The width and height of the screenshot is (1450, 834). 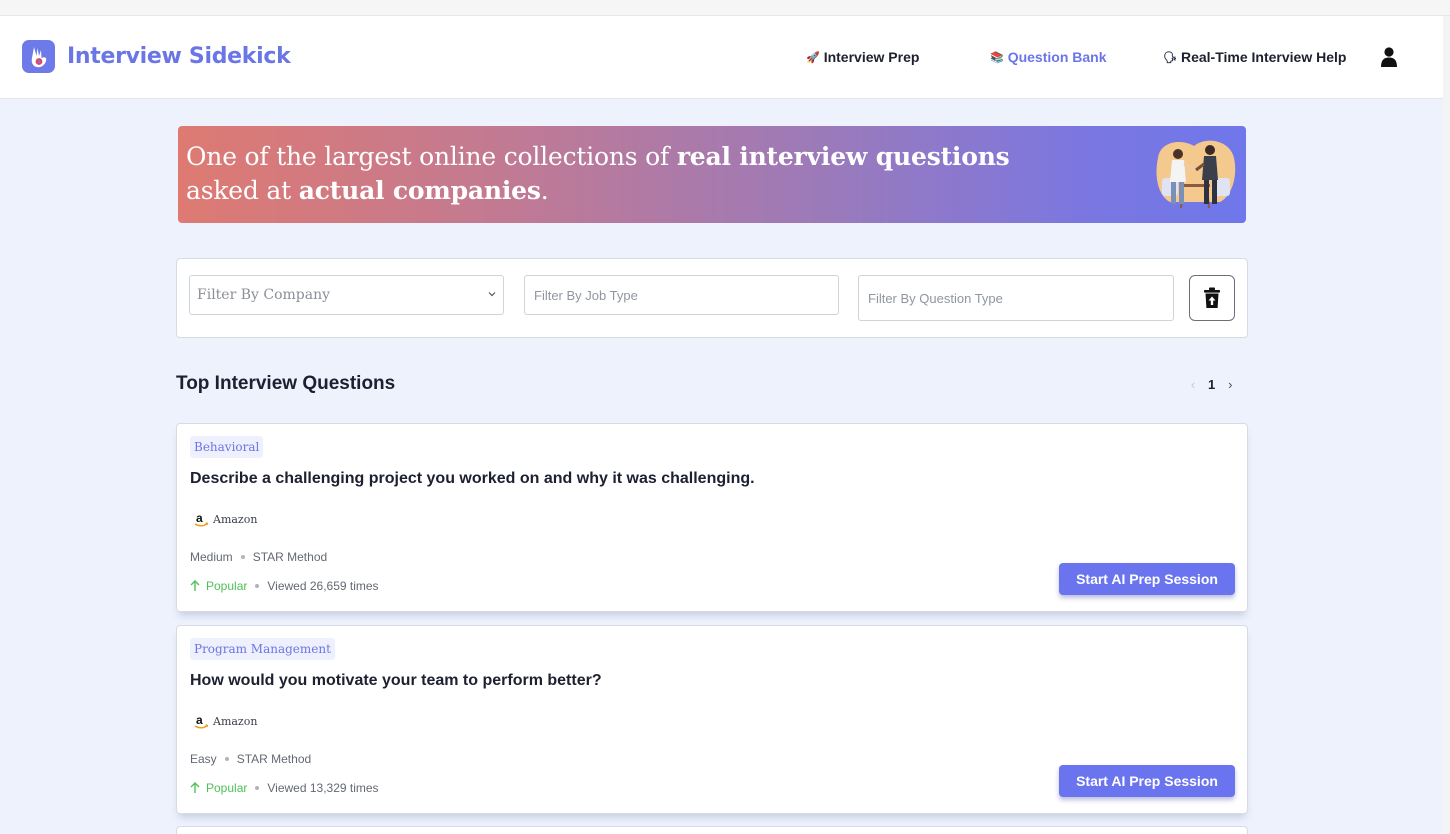 I want to click on handshake-illustration-icon, so click(x=1194, y=175).